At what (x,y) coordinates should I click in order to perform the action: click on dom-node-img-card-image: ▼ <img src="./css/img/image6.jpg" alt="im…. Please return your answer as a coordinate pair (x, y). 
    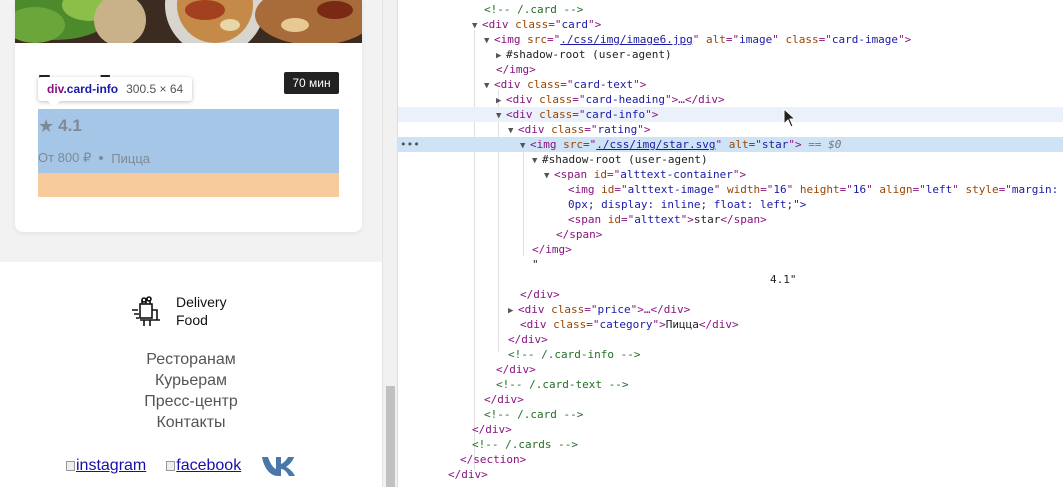
    Looking at the image, I should click on (730, 39).